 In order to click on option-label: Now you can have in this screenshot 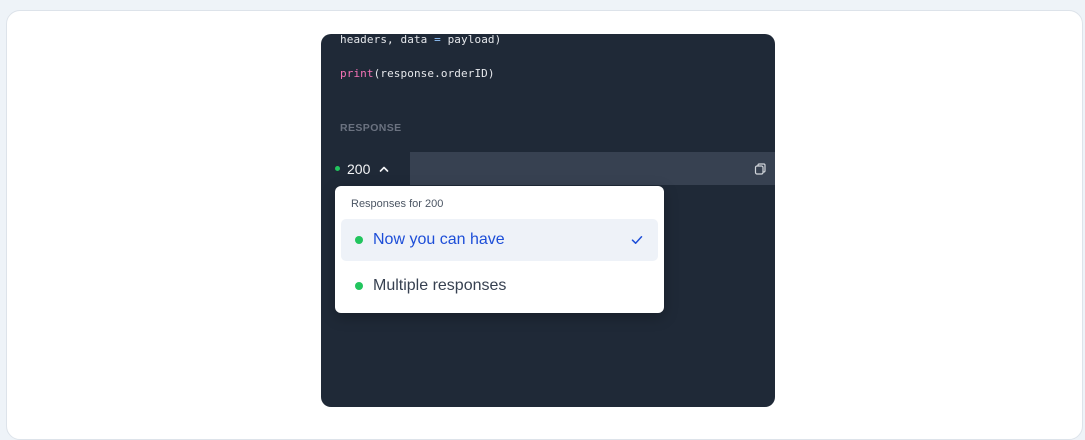, I will do `click(439, 239)`.